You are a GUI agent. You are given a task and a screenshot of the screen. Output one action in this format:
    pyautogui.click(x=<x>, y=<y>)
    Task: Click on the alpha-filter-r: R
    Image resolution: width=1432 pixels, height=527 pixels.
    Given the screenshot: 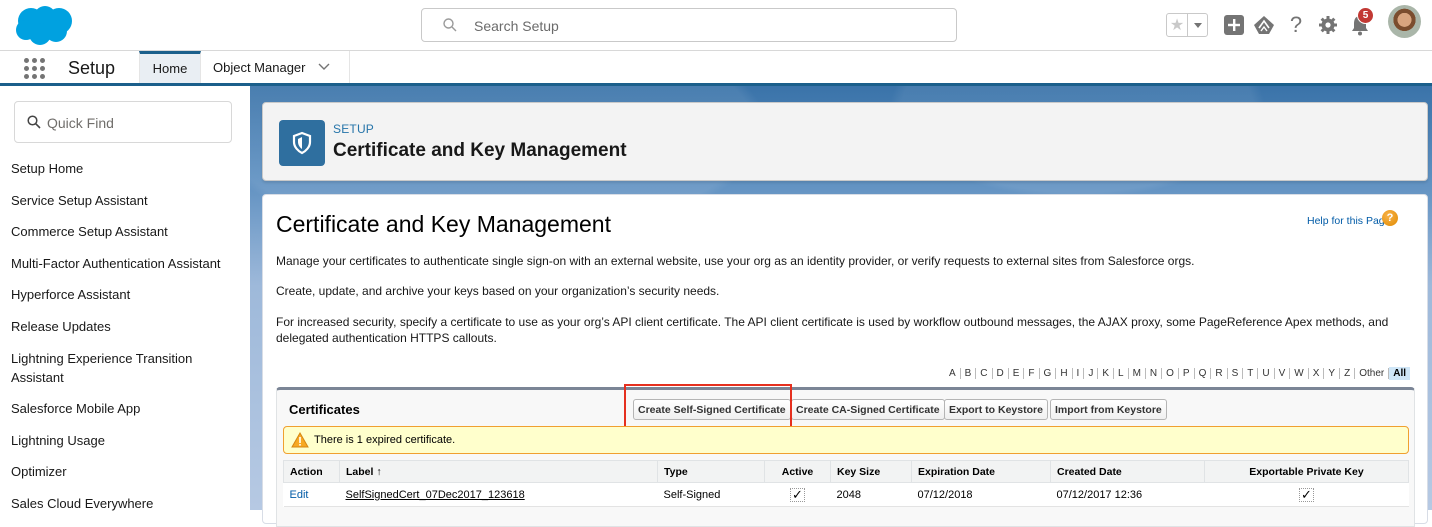 What is the action you would take?
    pyautogui.click(x=1219, y=373)
    